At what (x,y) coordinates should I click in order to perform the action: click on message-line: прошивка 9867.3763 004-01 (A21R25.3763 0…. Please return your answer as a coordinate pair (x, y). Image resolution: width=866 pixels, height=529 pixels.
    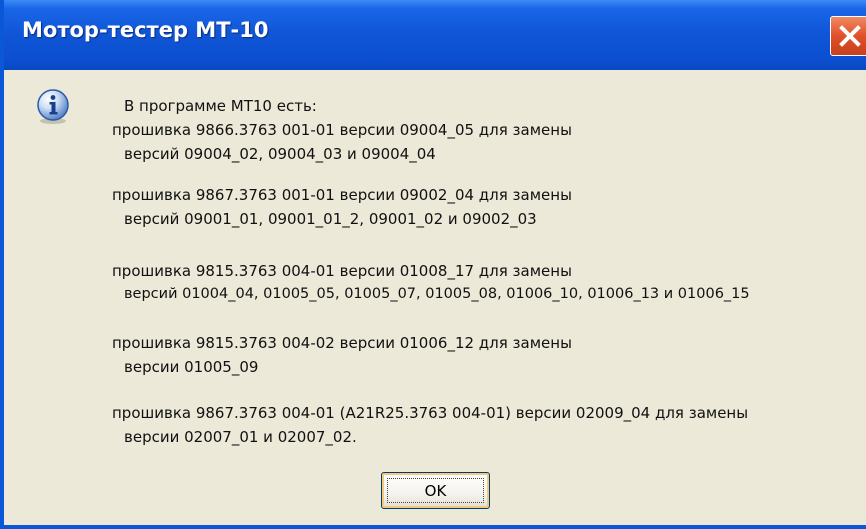
    Looking at the image, I should click on (430, 413).